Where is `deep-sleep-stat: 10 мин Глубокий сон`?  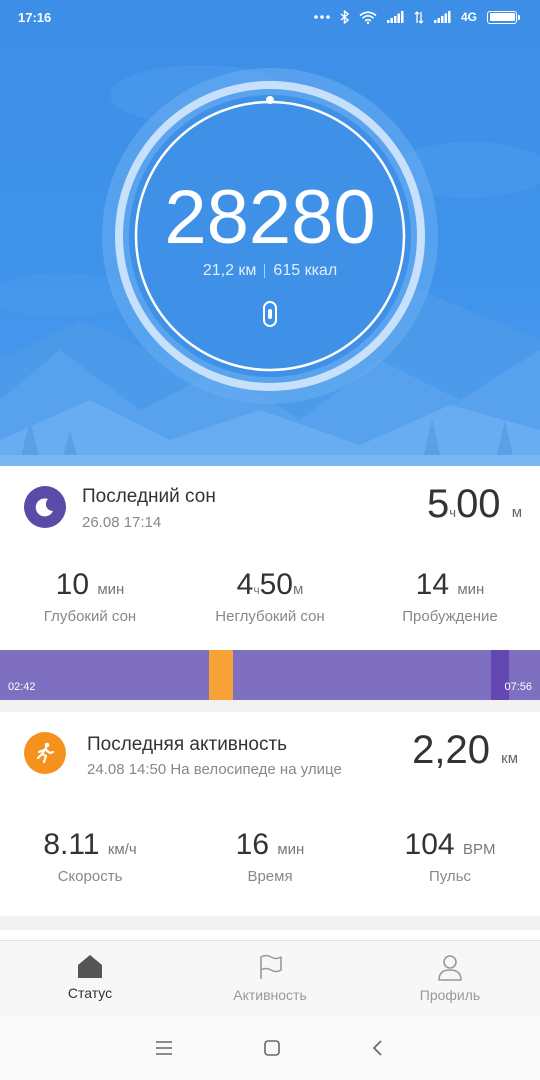
deep-sleep-stat: 10 мин Глубокий сон is located at coordinates (90, 596).